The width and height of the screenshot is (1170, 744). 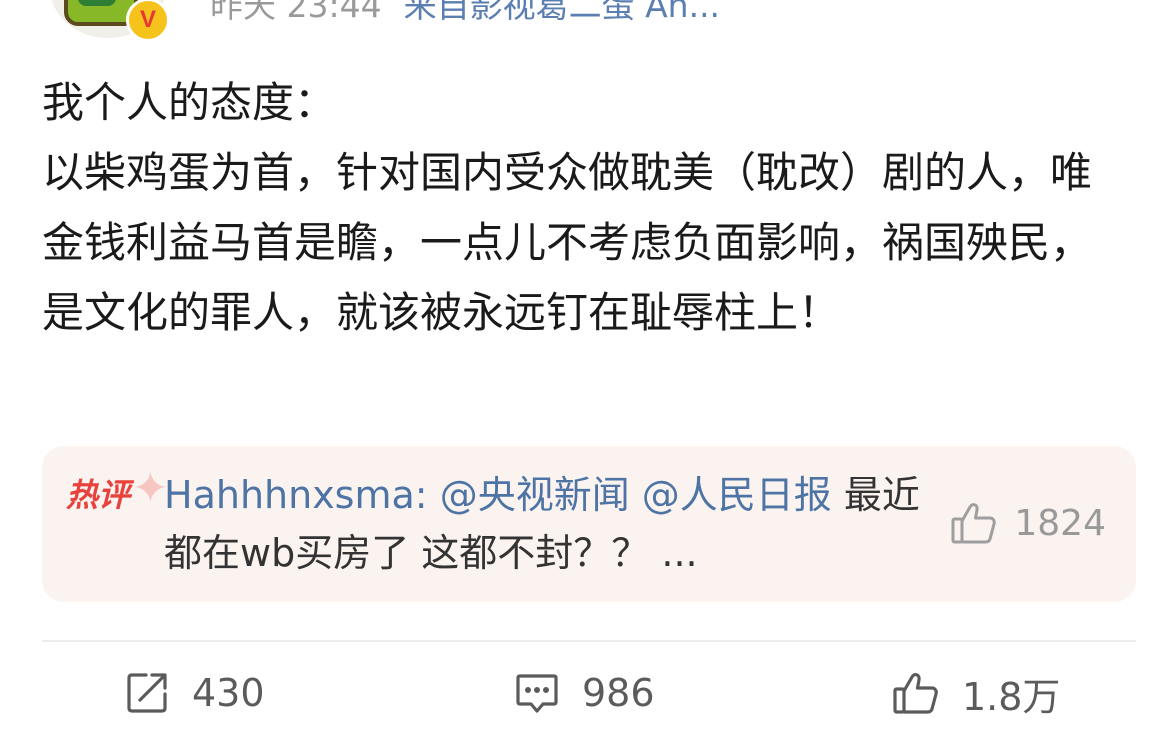 What do you see at coordinates (1060, 523) in the screenshot?
I see `hot-comment-like-count: 1824` at bounding box center [1060, 523].